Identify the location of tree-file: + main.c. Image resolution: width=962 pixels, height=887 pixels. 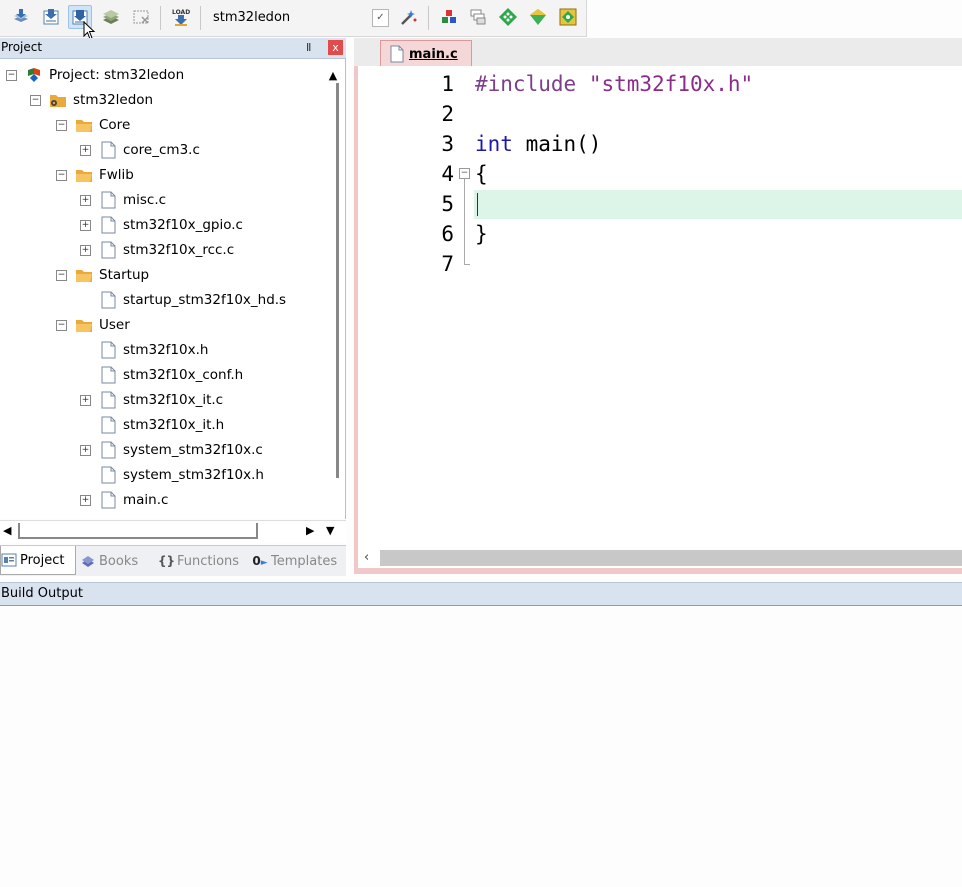
(124, 500).